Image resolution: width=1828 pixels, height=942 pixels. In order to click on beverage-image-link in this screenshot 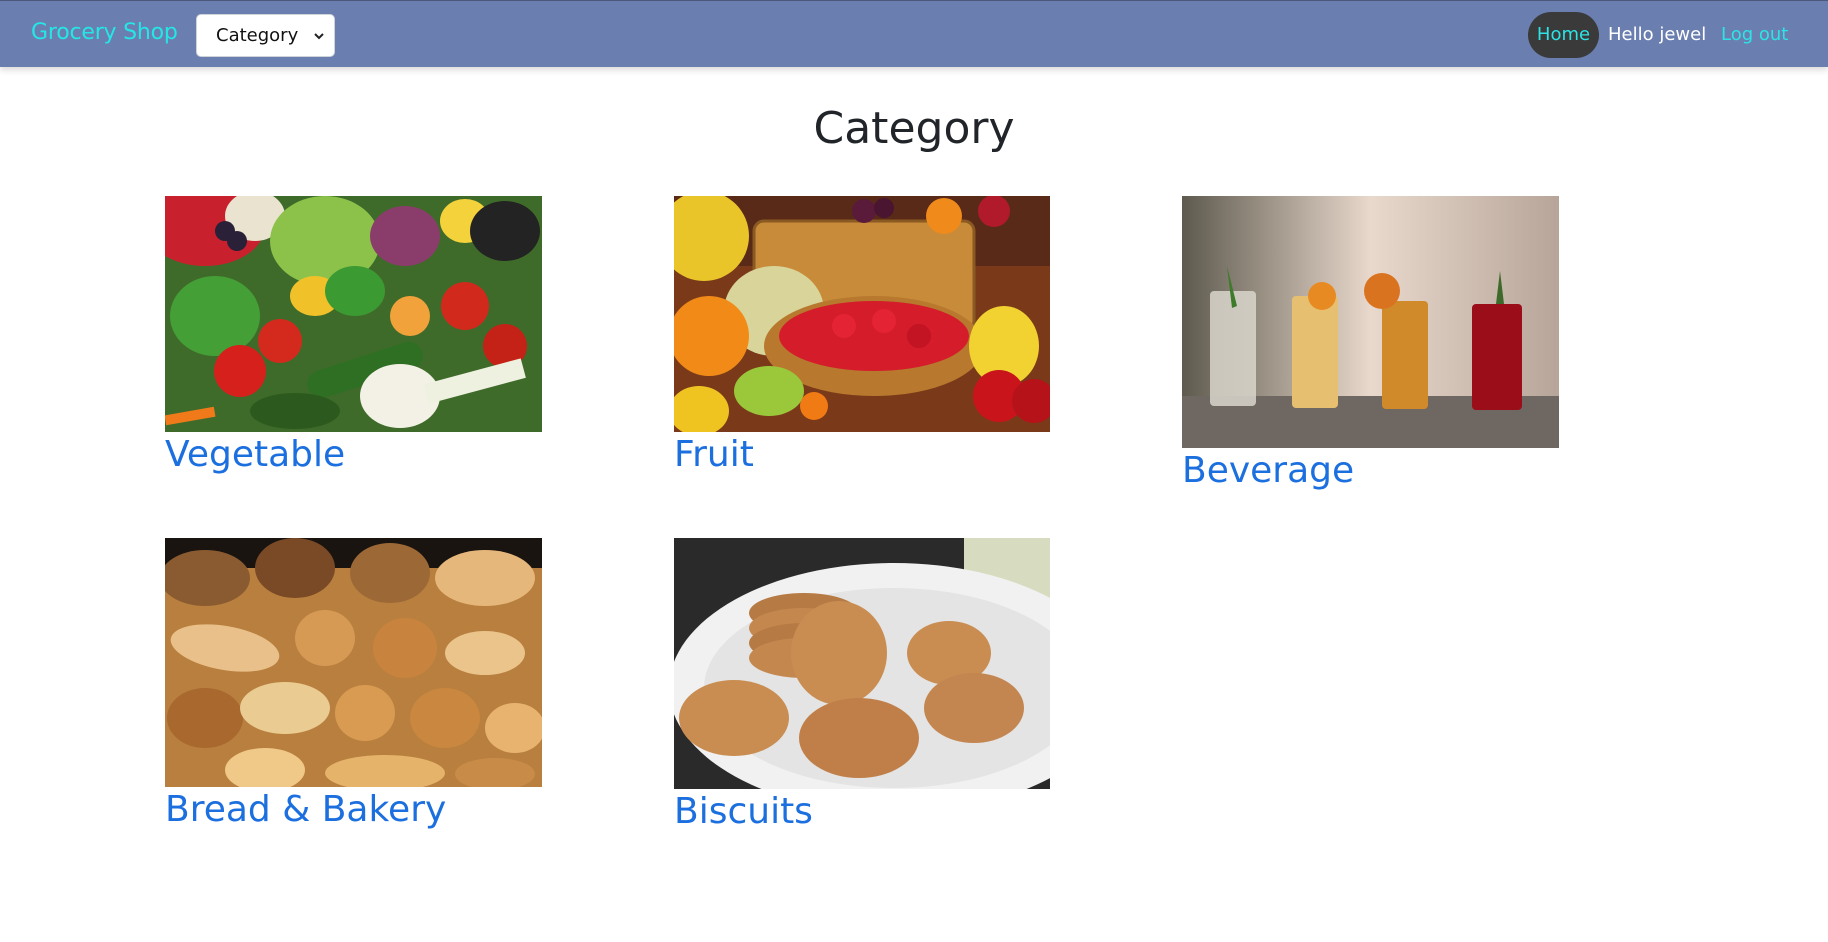, I will do `click(1370, 322)`.